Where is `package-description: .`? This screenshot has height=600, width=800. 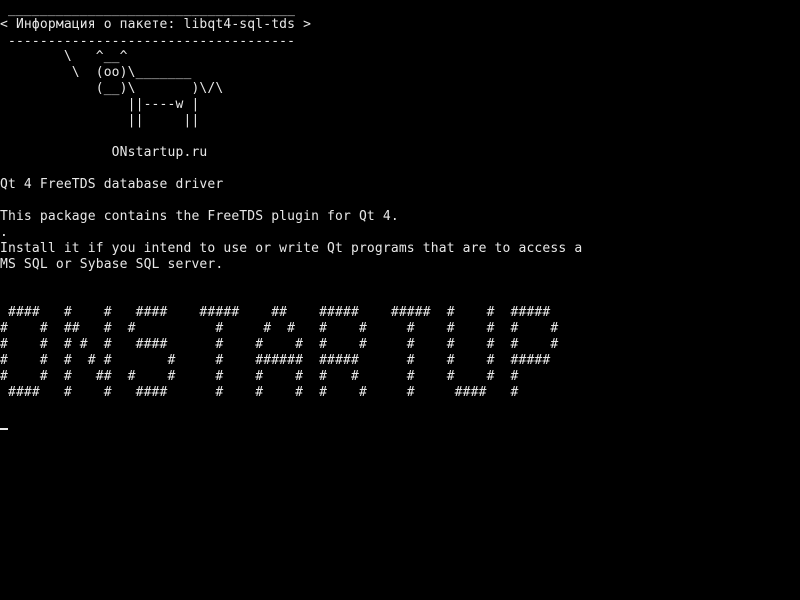
package-description: . is located at coordinates (4, 232).